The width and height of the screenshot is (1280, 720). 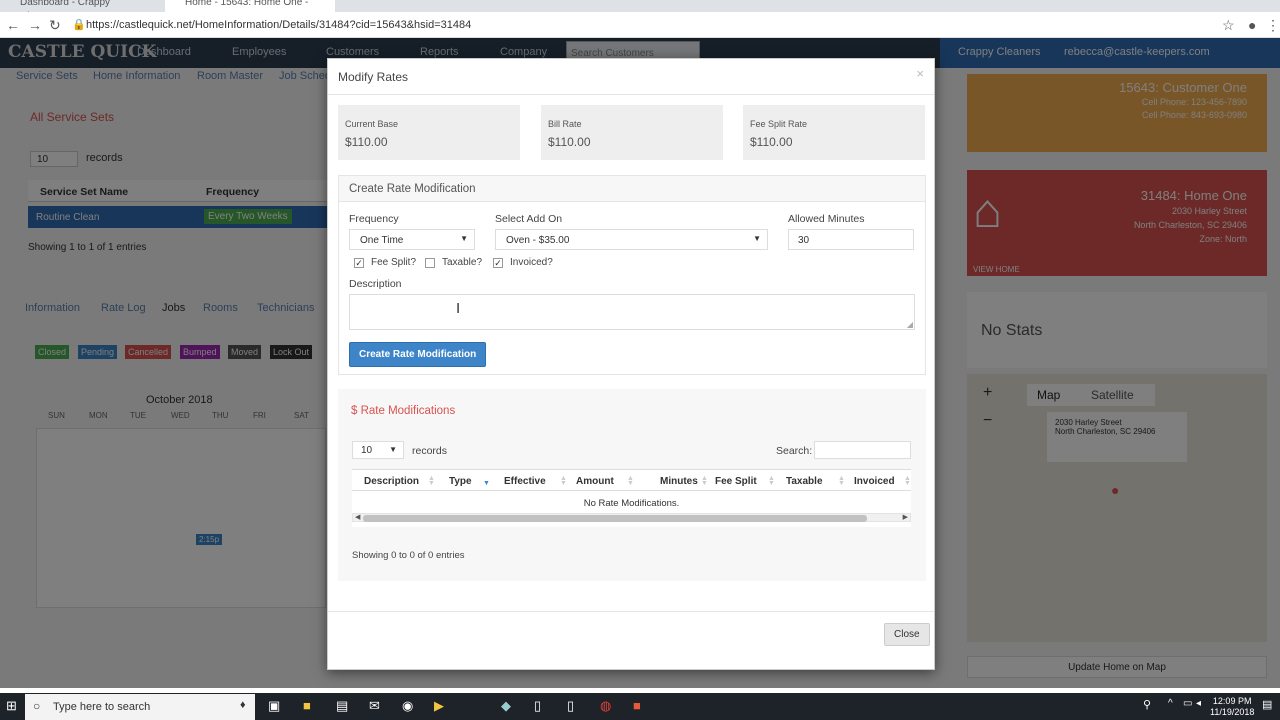 I want to click on invoiced-label: Invoiced?, so click(x=531, y=262).